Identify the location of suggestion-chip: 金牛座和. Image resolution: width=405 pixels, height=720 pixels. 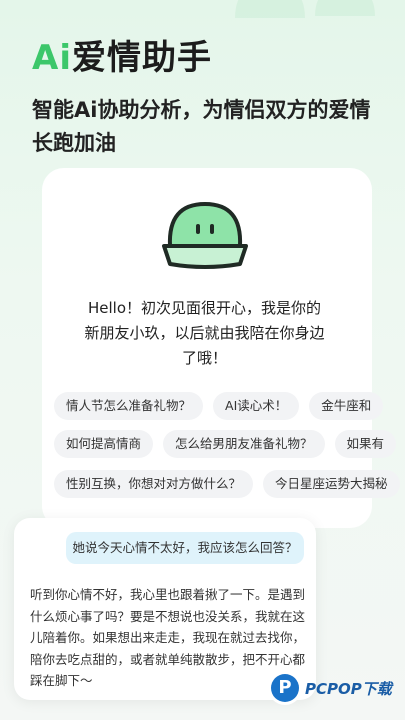
(346, 406).